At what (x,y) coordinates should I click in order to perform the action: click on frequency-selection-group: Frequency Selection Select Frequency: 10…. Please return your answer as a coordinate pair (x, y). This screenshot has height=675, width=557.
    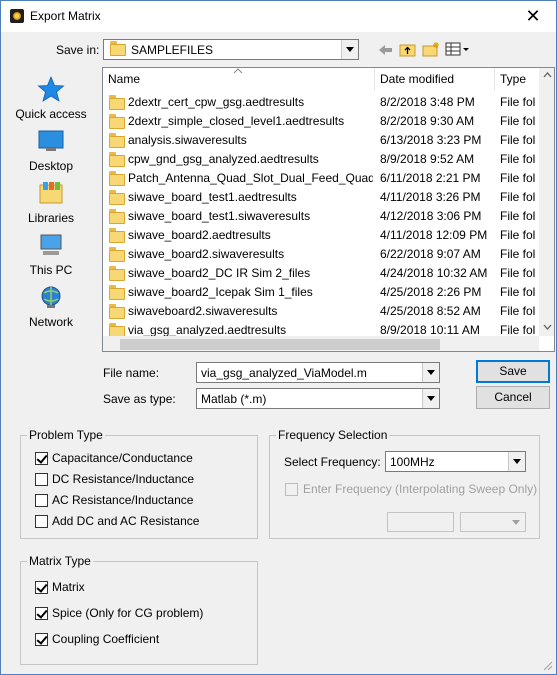
    Looking at the image, I should click on (404, 483).